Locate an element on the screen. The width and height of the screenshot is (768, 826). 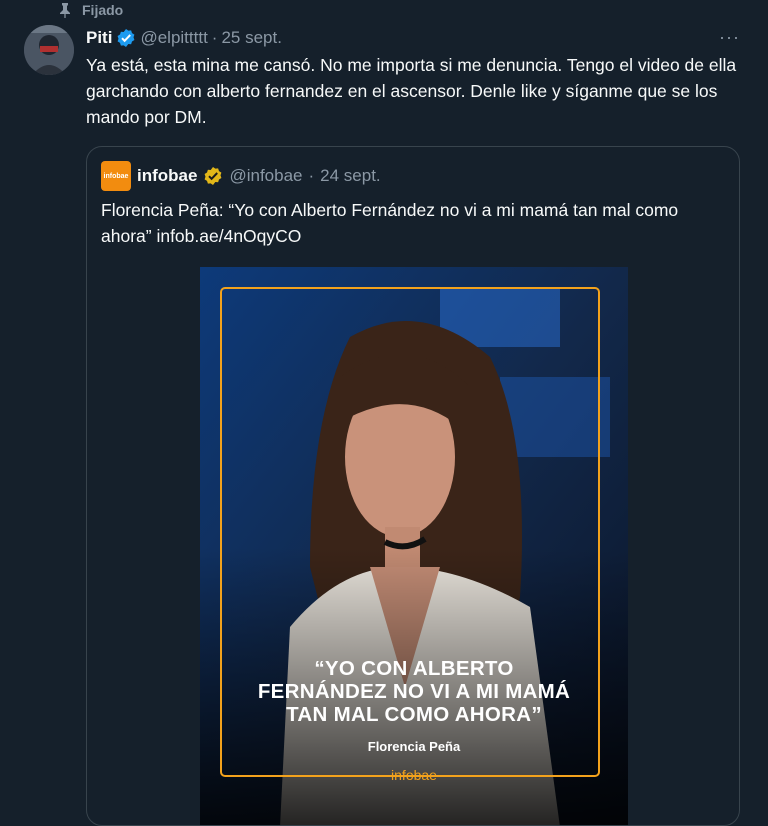
quoted-date: 24 sept. is located at coordinates (350, 175).